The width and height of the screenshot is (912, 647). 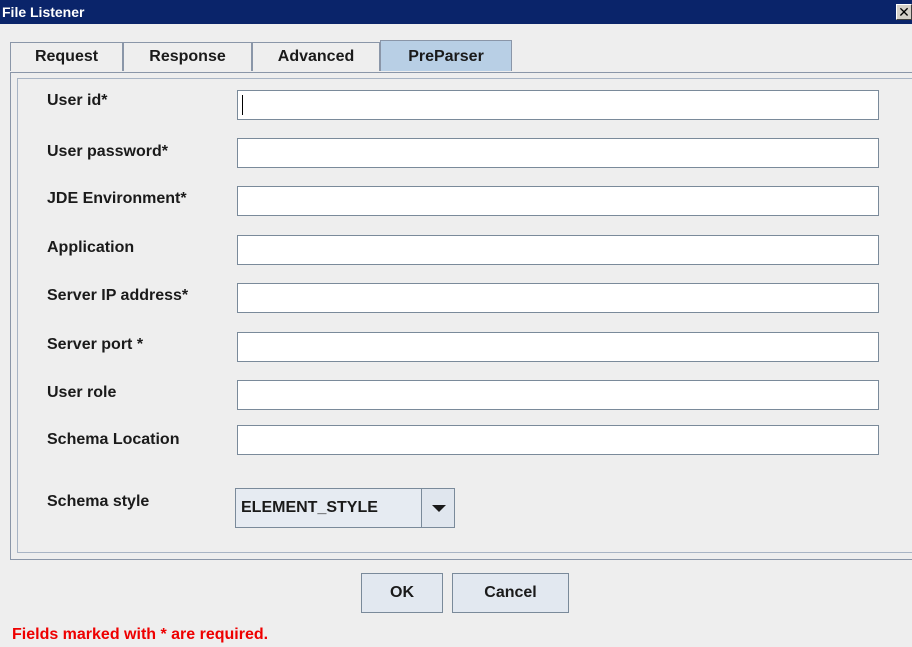 I want to click on required-fields-note: Fields marked with * are required., so click(x=140, y=634).